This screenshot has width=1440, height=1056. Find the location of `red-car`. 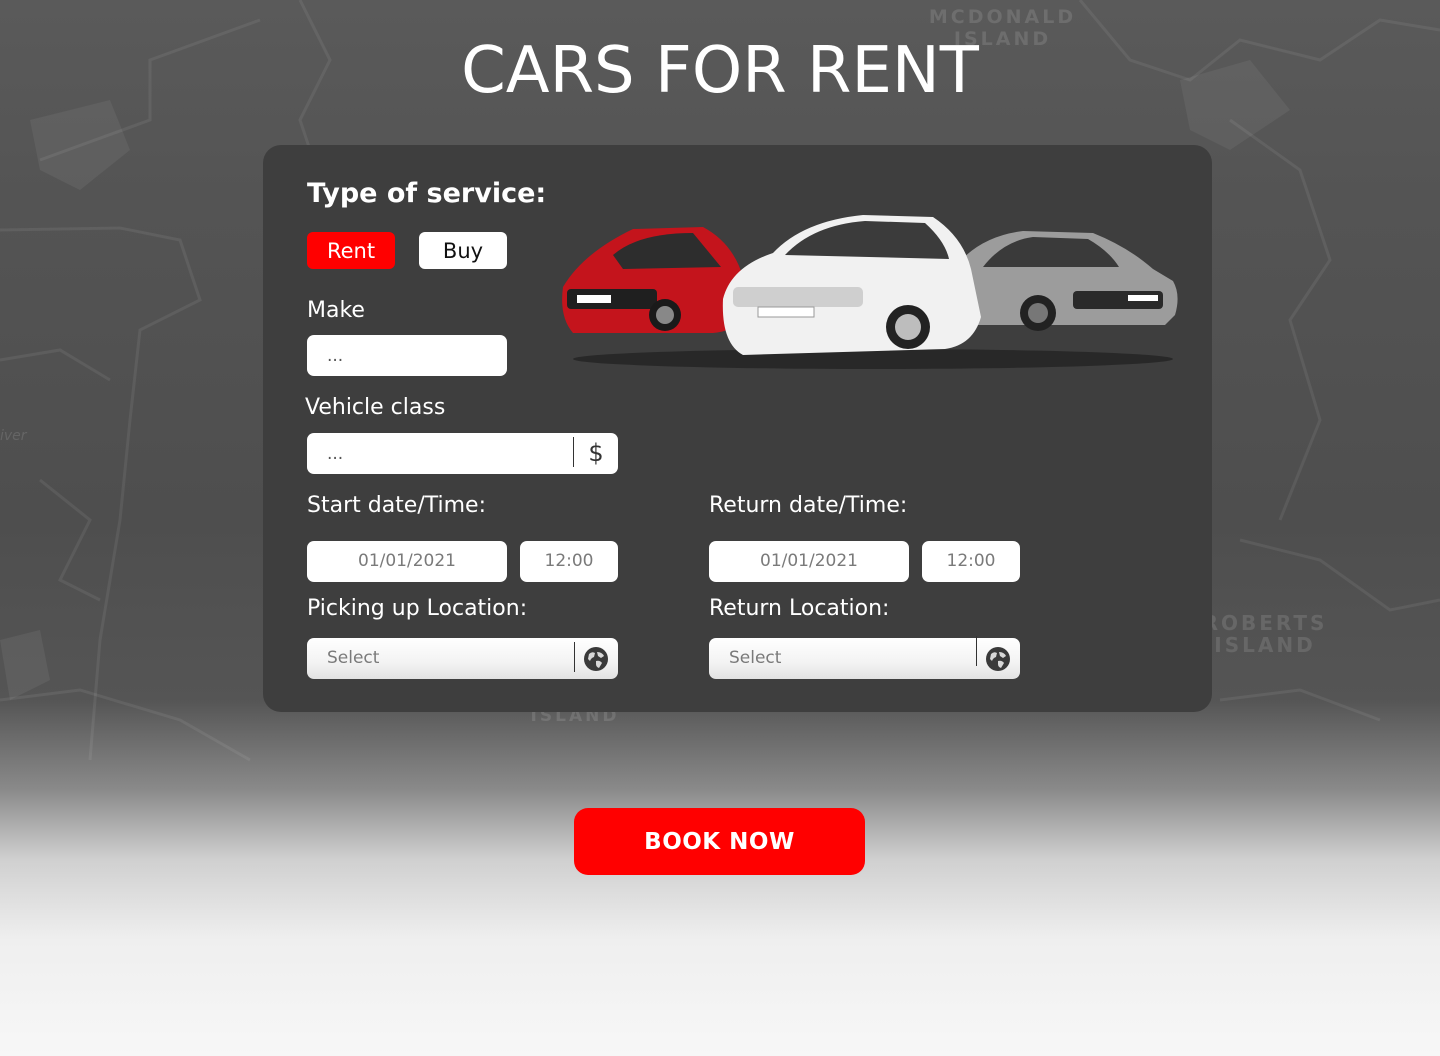

red-car is located at coordinates (653, 280).